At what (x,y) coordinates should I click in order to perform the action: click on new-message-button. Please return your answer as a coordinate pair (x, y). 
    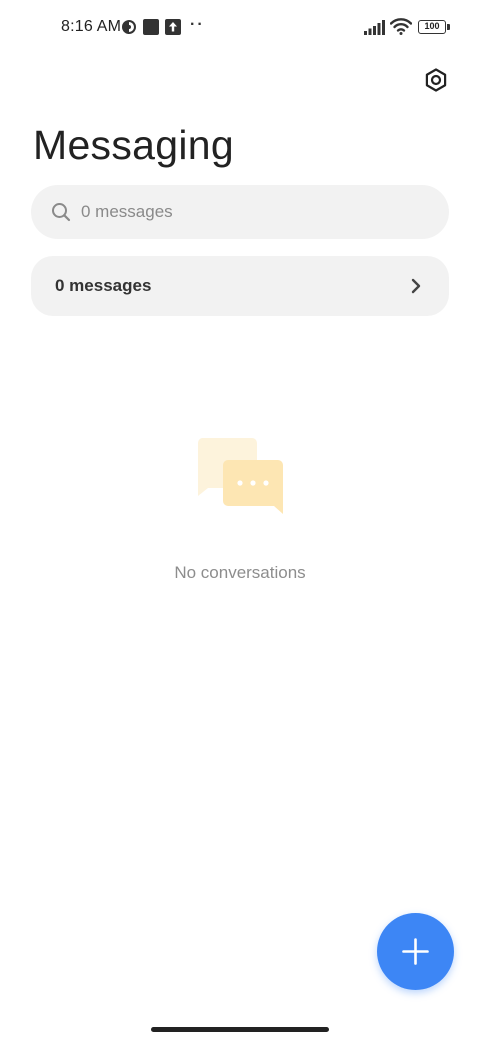
    Looking at the image, I should click on (415, 951).